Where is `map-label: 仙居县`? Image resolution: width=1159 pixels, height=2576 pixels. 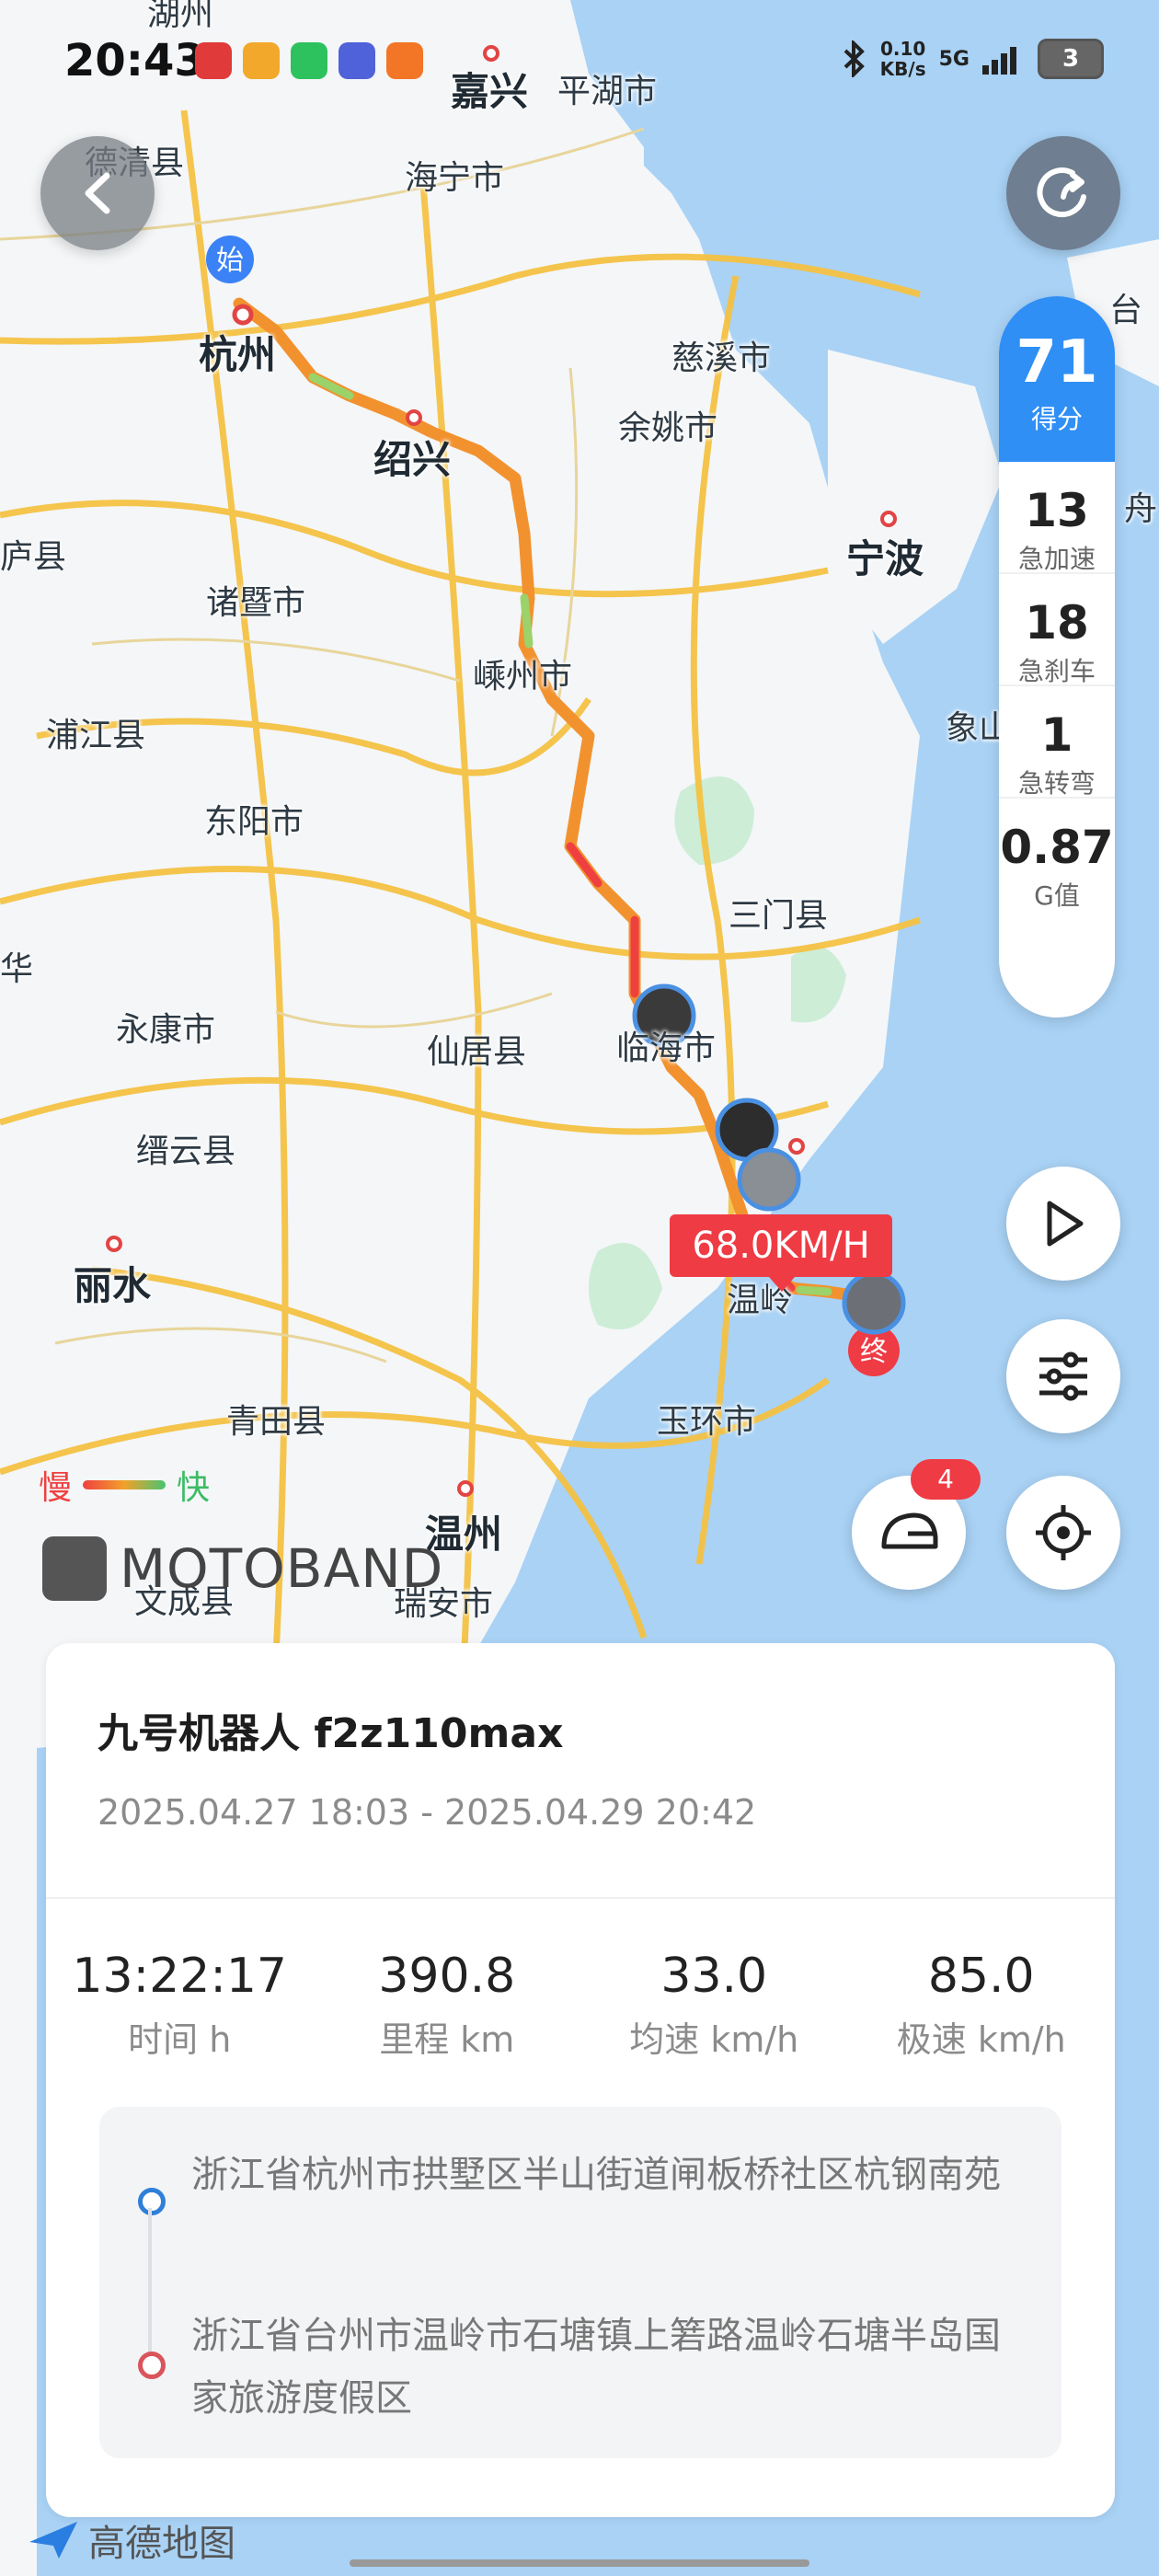
map-label: 仙居县 is located at coordinates (477, 1052).